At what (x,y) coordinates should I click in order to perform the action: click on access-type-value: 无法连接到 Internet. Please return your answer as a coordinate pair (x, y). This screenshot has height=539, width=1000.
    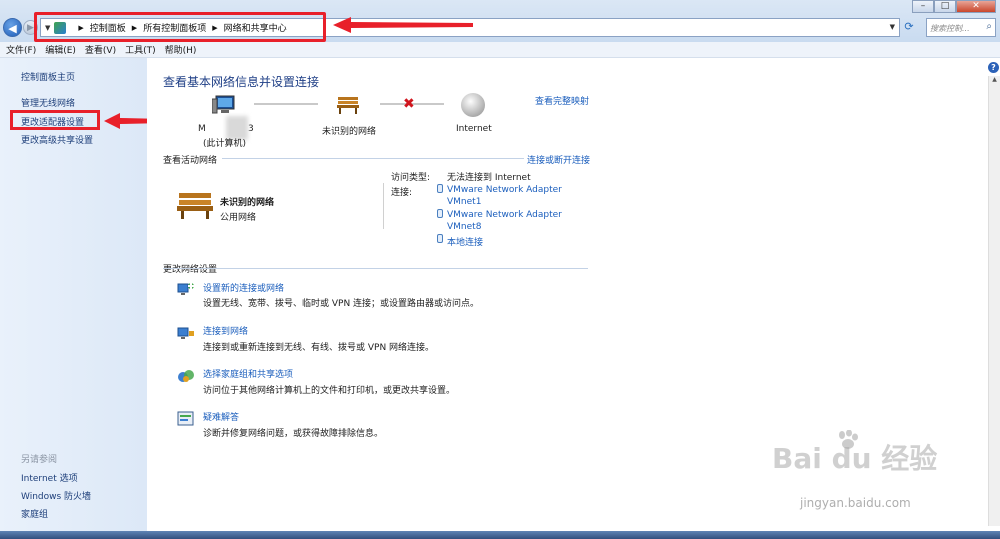
    Looking at the image, I should click on (489, 178).